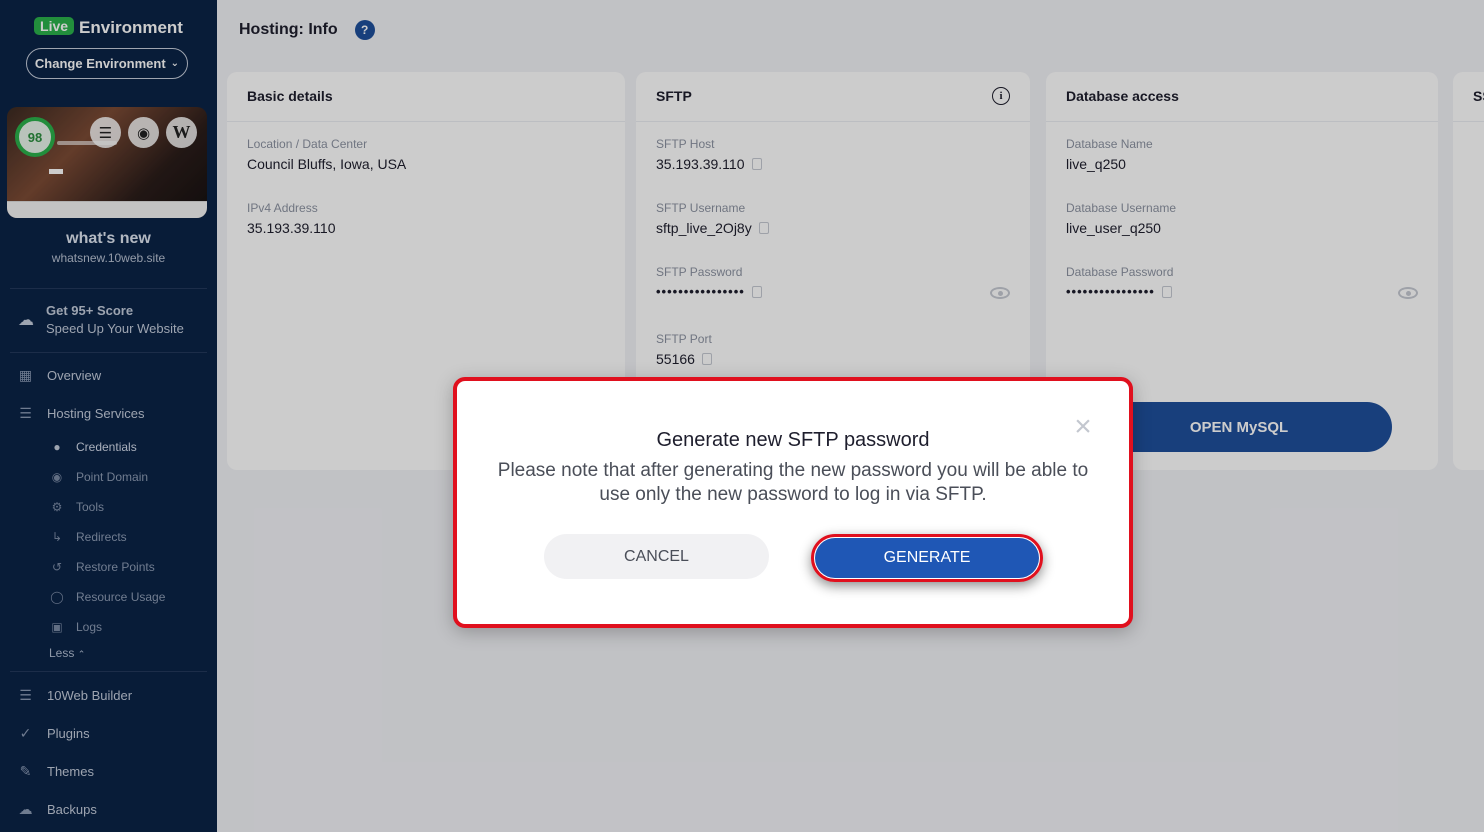  What do you see at coordinates (656, 556) in the screenshot?
I see `cancel-button: CANCEL` at bounding box center [656, 556].